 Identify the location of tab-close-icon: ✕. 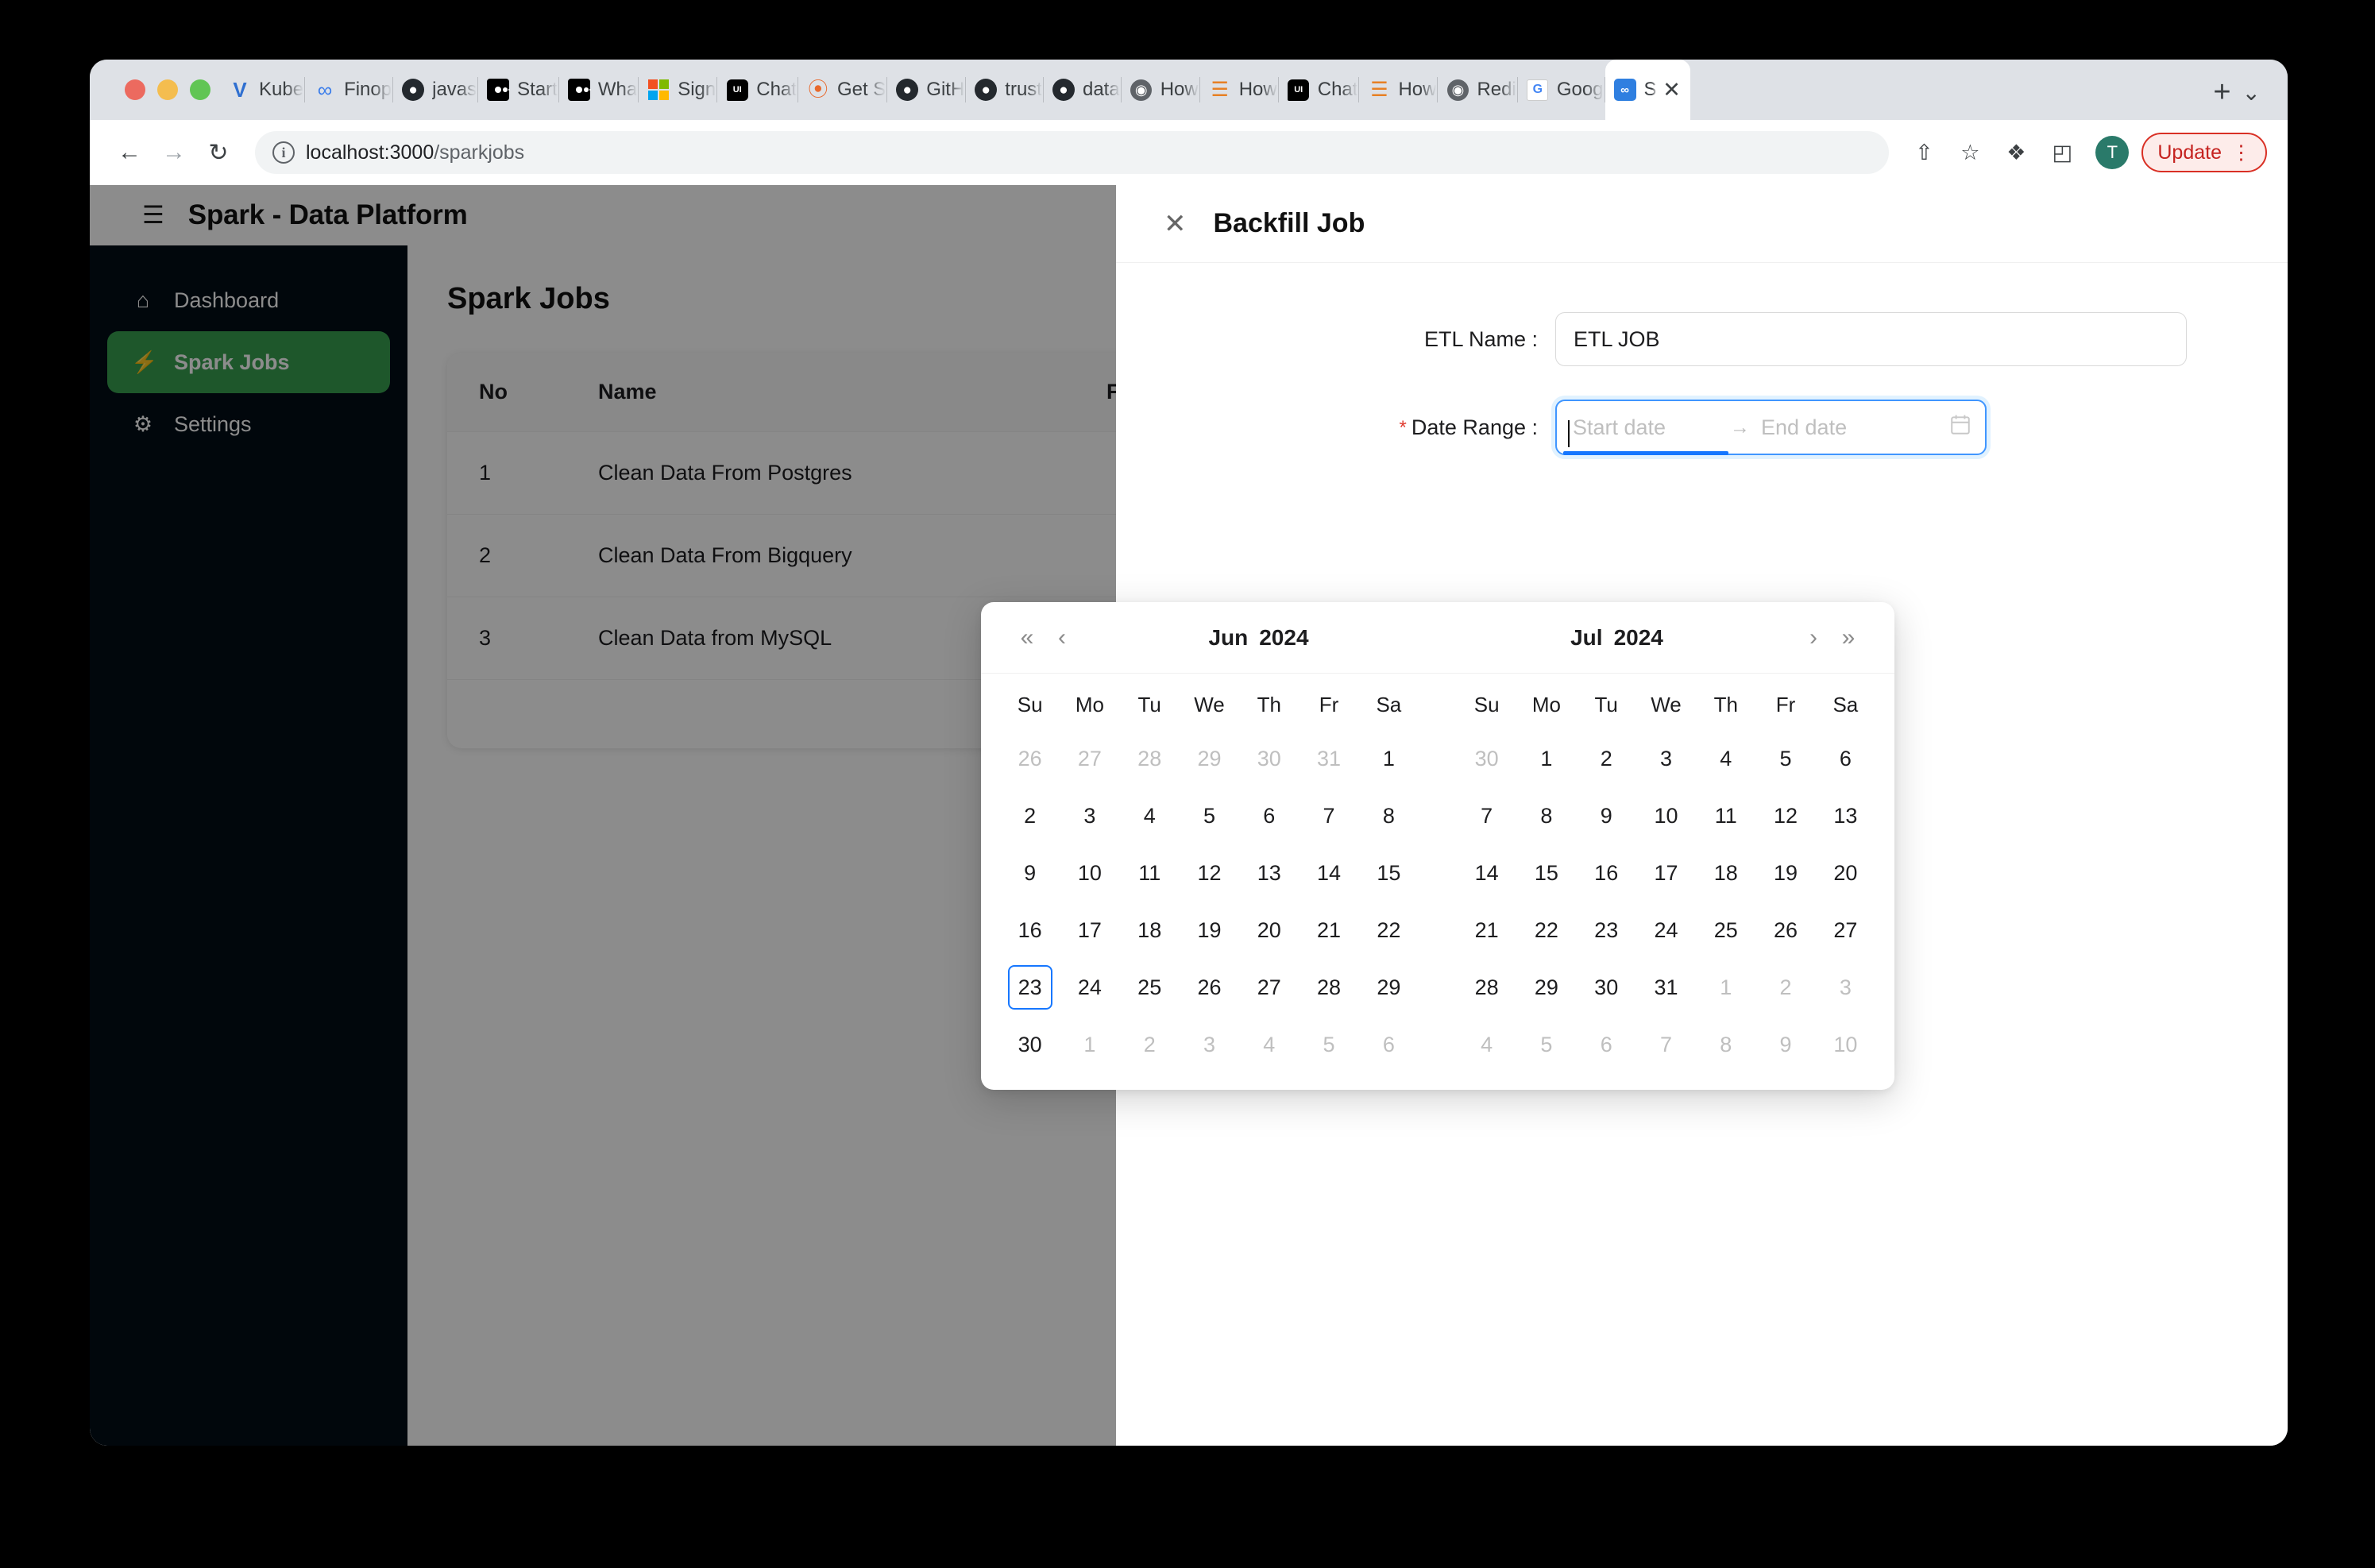
(1672, 90).